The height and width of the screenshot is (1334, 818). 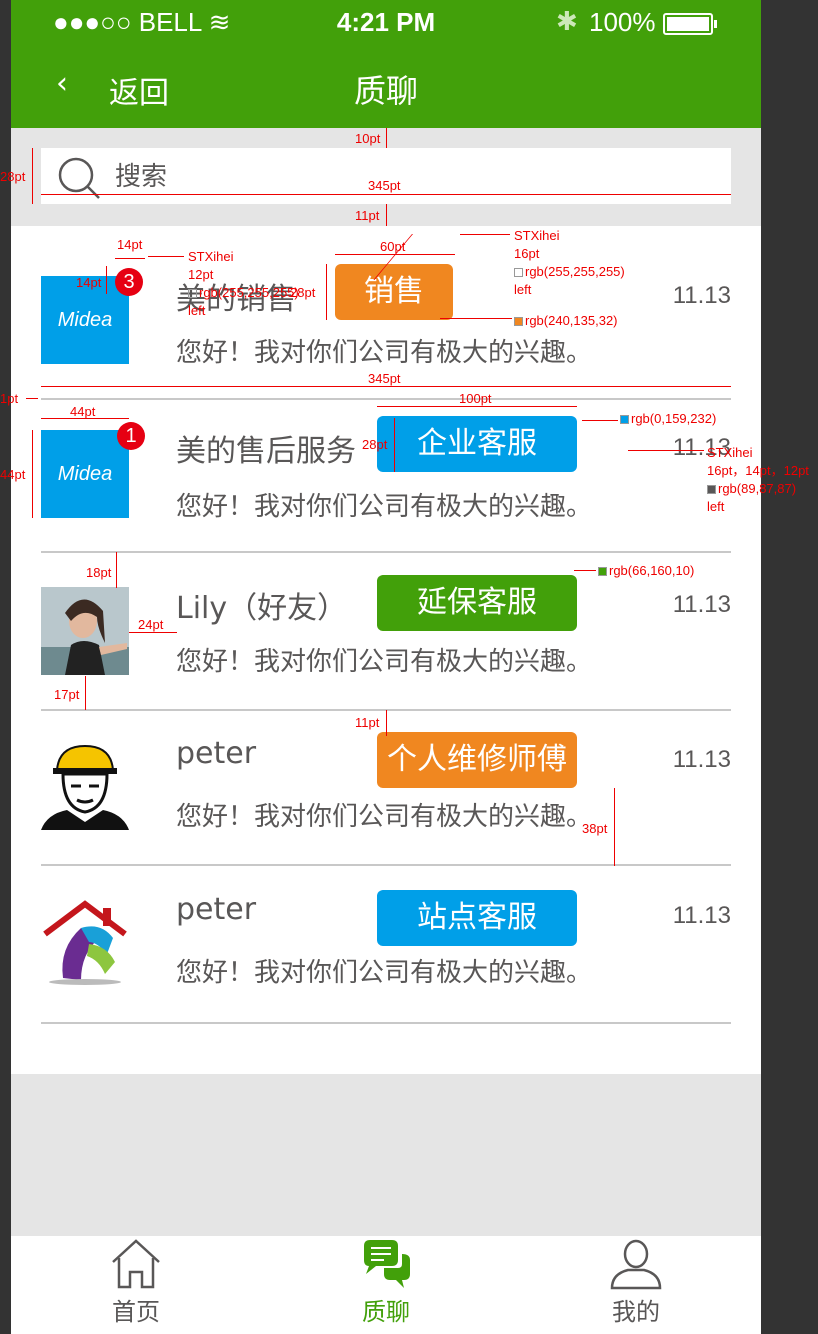 I want to click on conversation-item: Lily（好友） 延保客服 11.13 您好！我对你们公司有极大的兴趣。, so click(x=386, y=639).